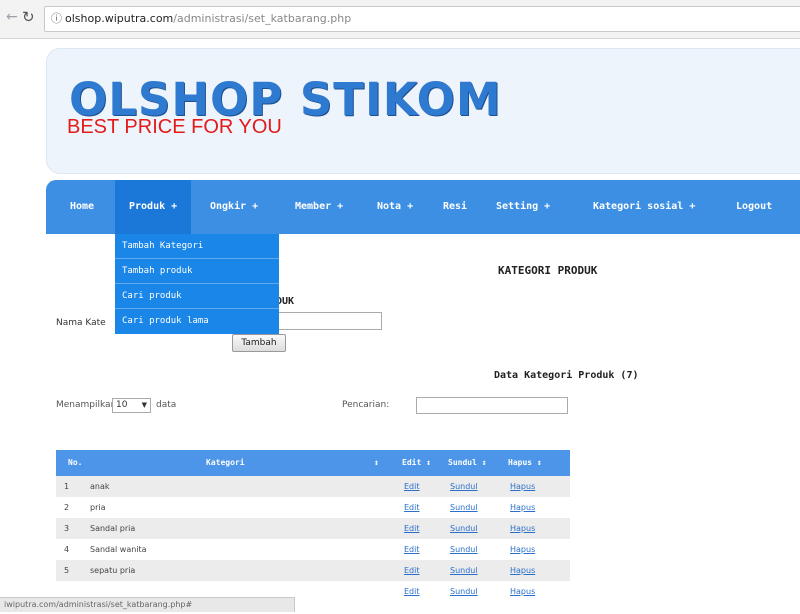 The height and width of the screenshot is (614, 800). What do you see at coordinates (67, 549) in the screenshot?
I see `cell-no: 4` at bounding box center [67, 549].